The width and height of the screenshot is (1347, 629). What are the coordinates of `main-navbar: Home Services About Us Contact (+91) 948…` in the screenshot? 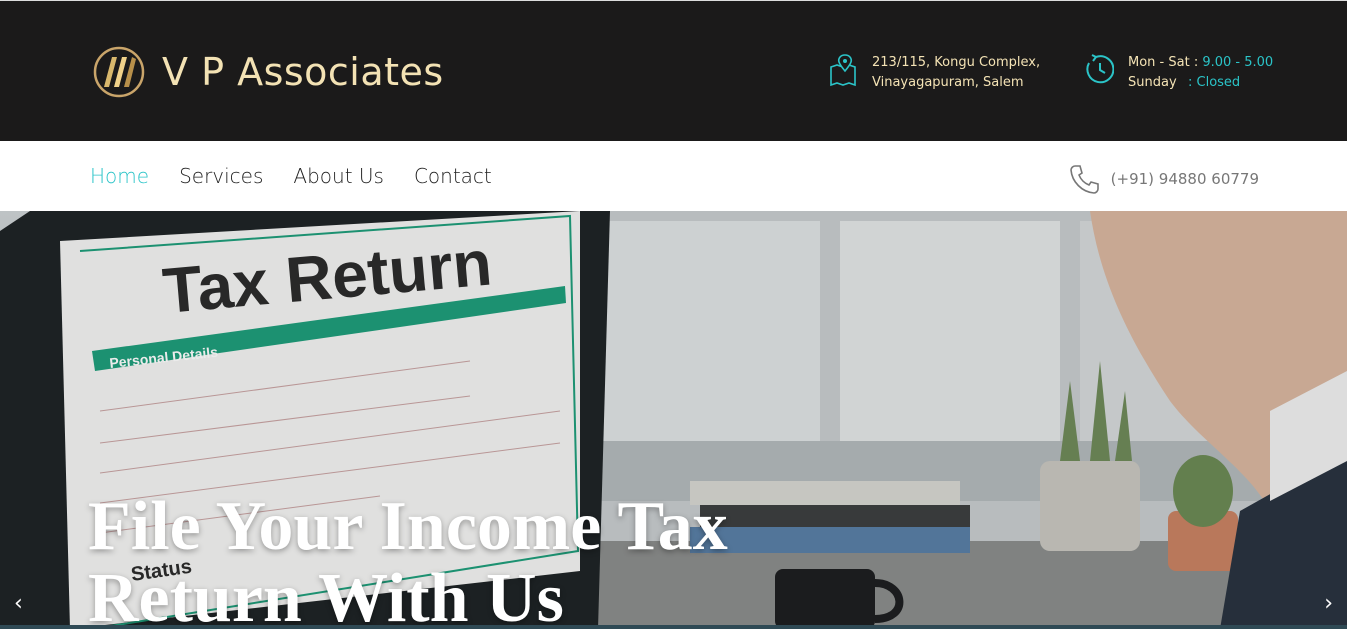 It's located at (673, 176).